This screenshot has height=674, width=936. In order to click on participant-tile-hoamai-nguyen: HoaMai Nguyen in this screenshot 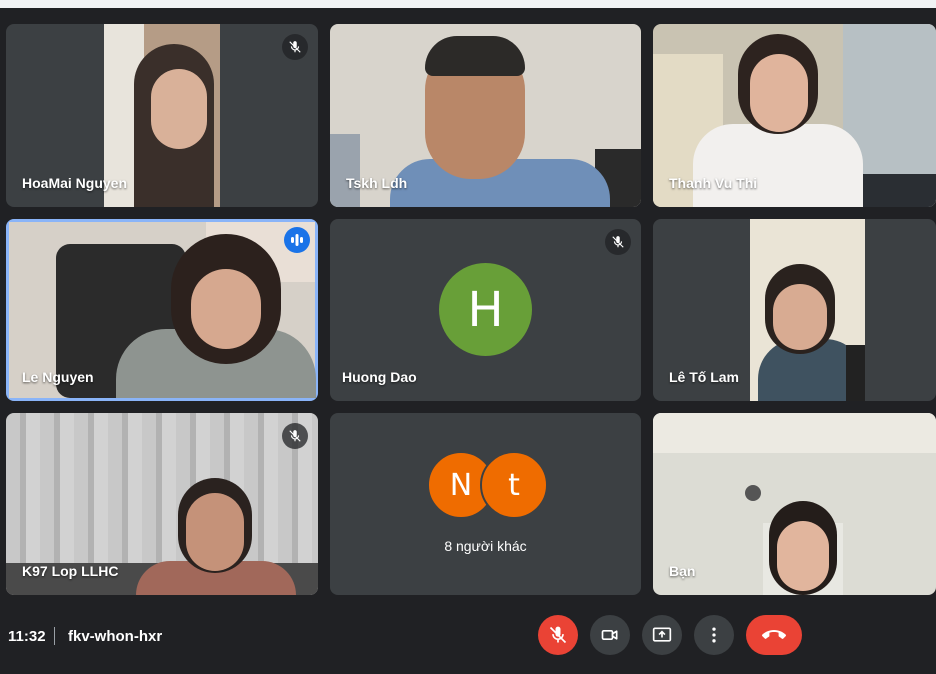, I will do `click(162, 115)`.